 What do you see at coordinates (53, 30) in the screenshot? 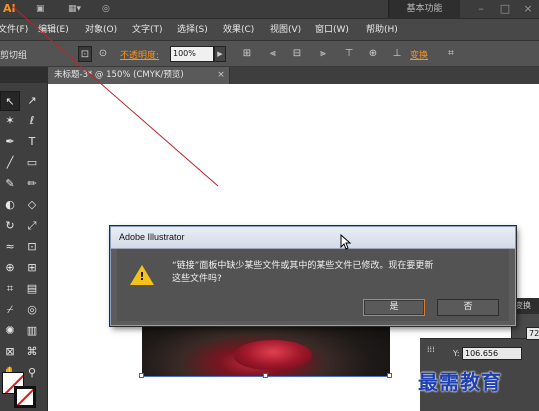
I see `menu-edit: 编辑(E)` at bounding box center [53, 30].